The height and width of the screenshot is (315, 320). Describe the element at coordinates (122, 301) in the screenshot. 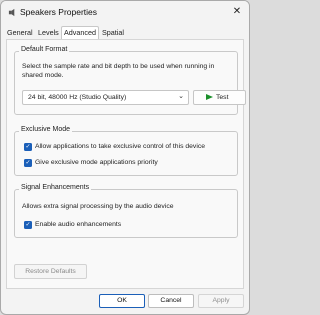

I see `ok-button: OK` at that location.